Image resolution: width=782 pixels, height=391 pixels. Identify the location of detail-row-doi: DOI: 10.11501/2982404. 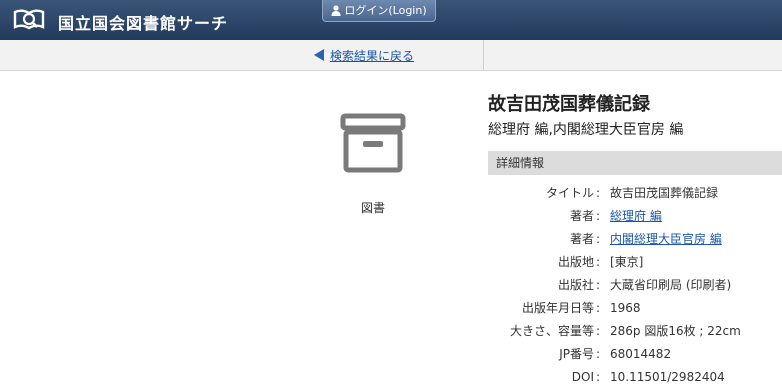
(635, 377).